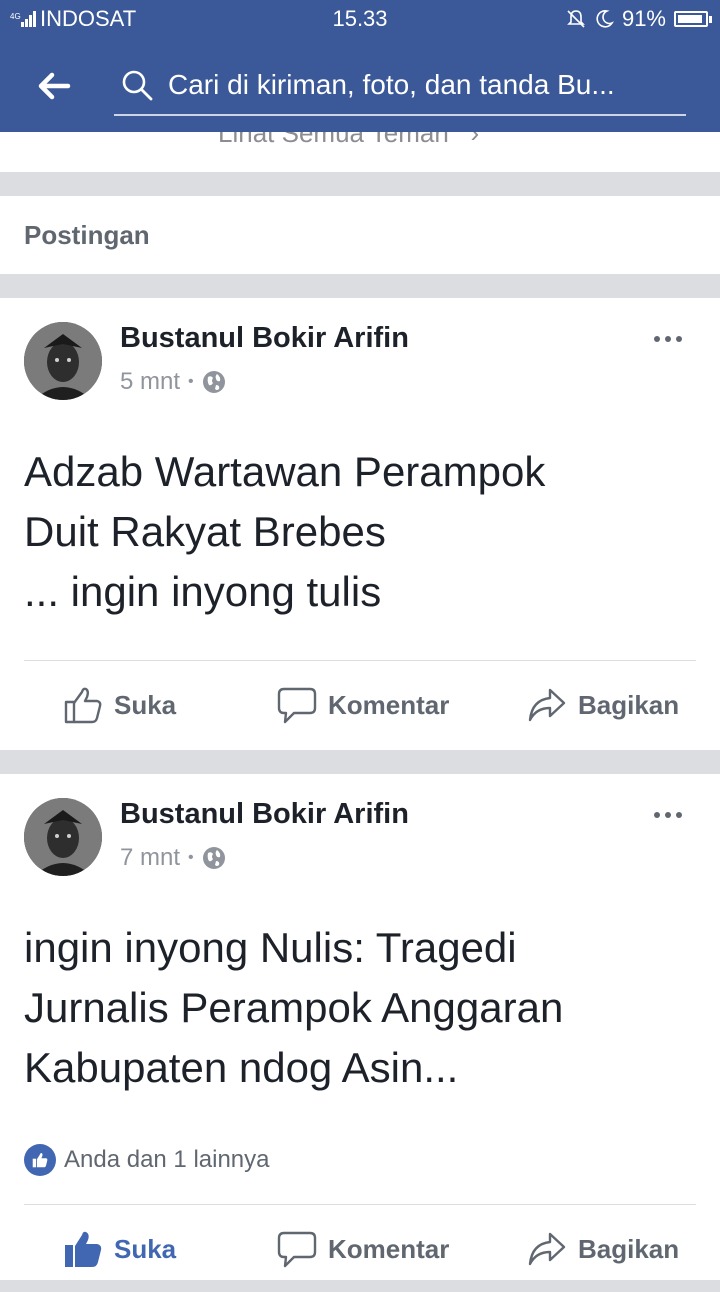 The height and width of the screenshot is (1292, 720). Describe the element at coordinates (360, 18) in the screenshot. I see `status-bar: 4G INDOSAT 15.33 91%` at that location.